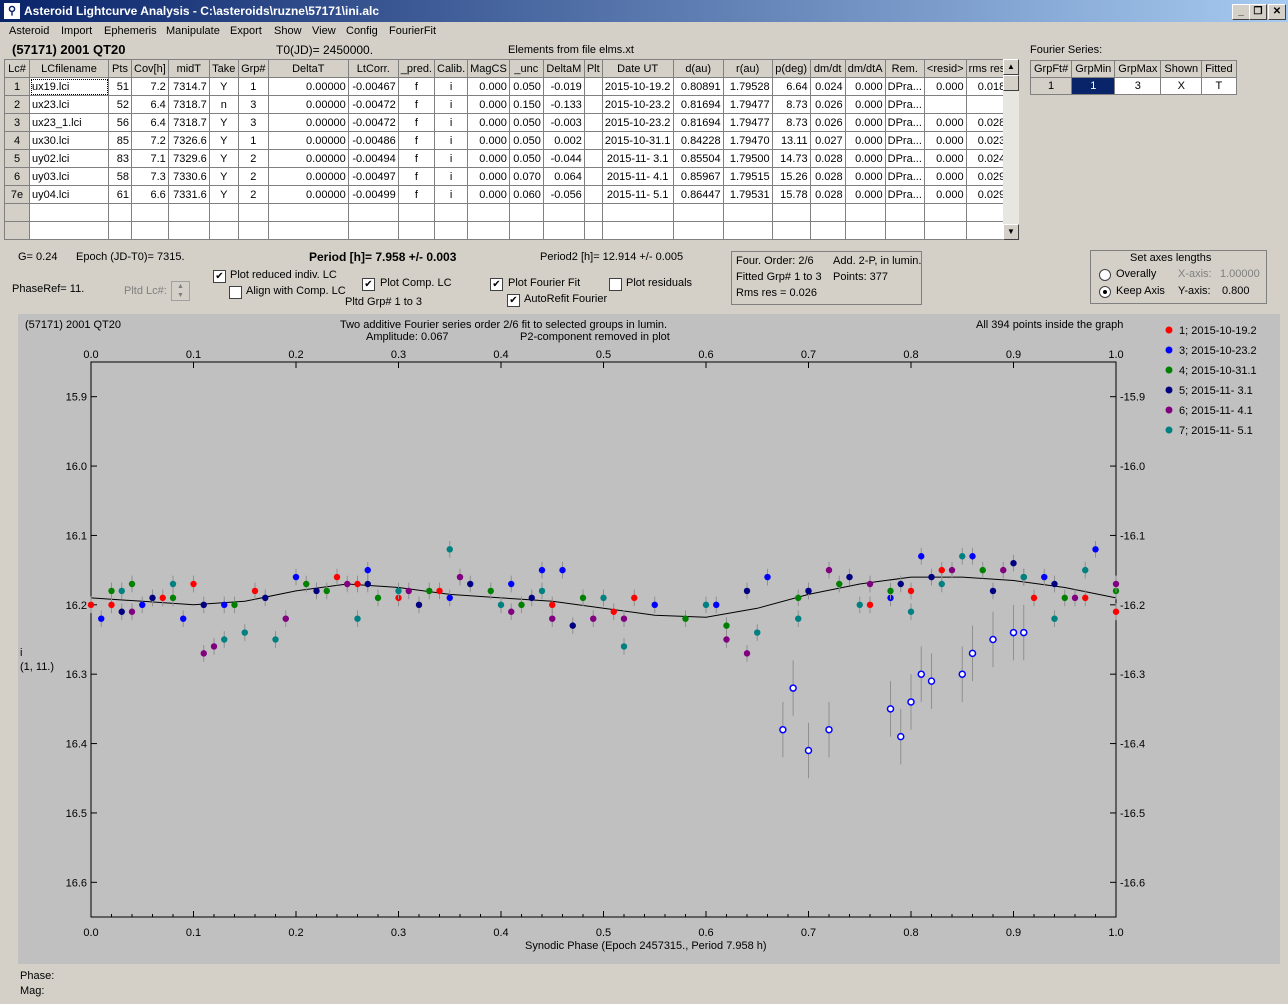  What do you see at coordinates (120, 140) in the screenshot?
I see `table-cell: 85` at bounding box center [120, 140].